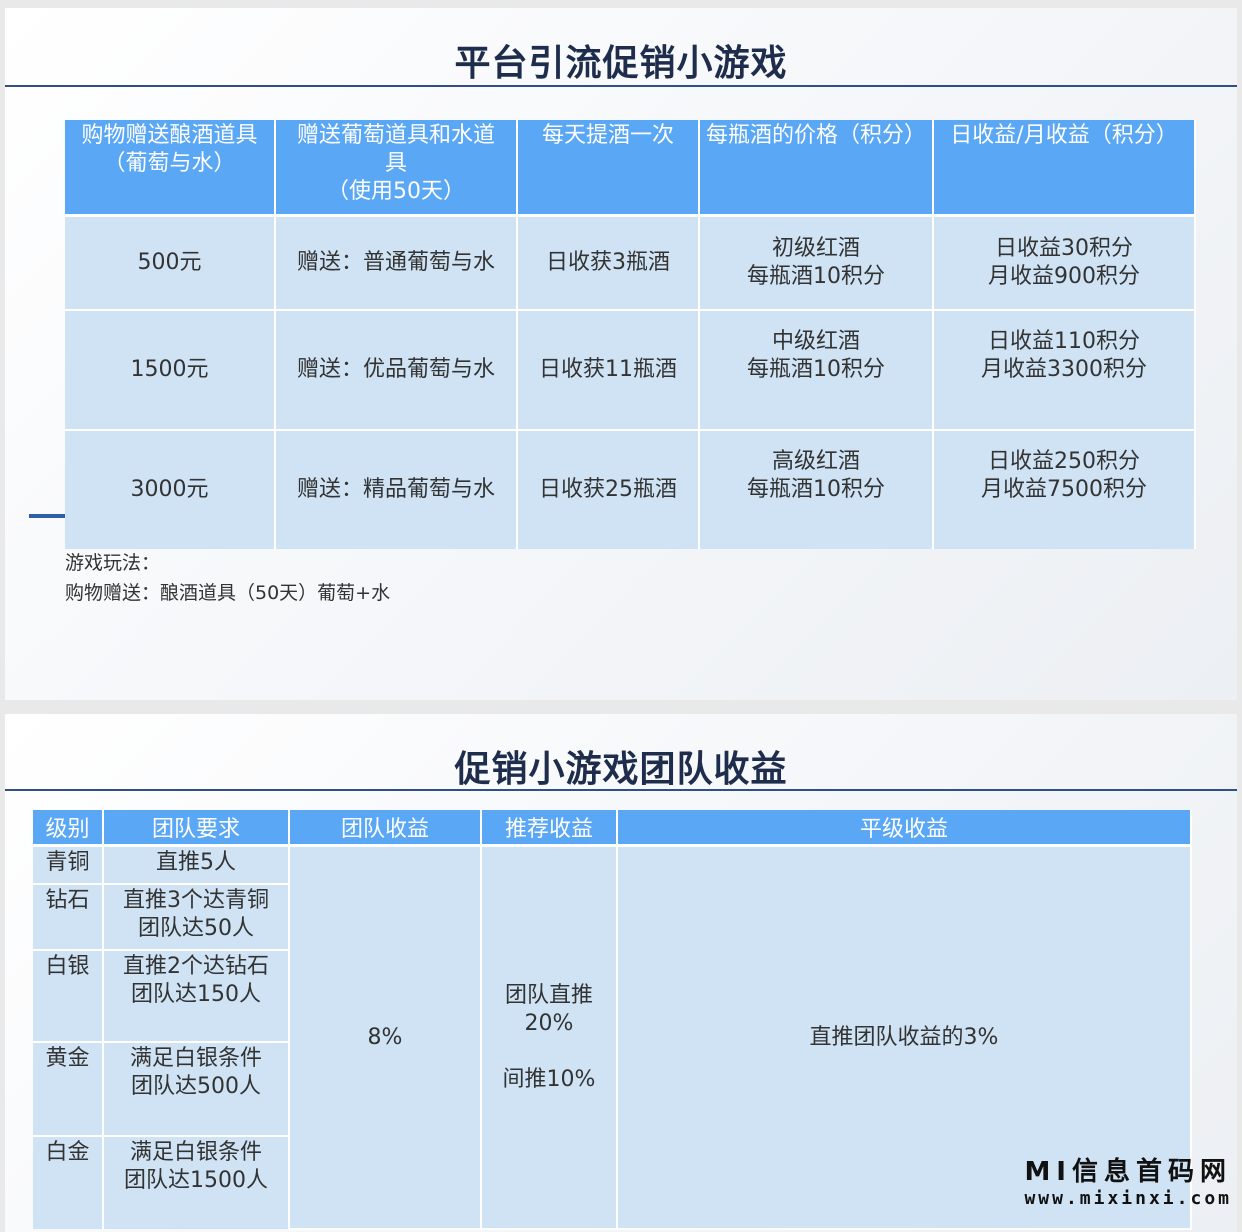 The width and height of the screenshot is (1242, 1232). Describe the element at coordinates (396, 489) in the screenshot. I see `cell-gift: 赠送：精品葡萄与水` at that location.